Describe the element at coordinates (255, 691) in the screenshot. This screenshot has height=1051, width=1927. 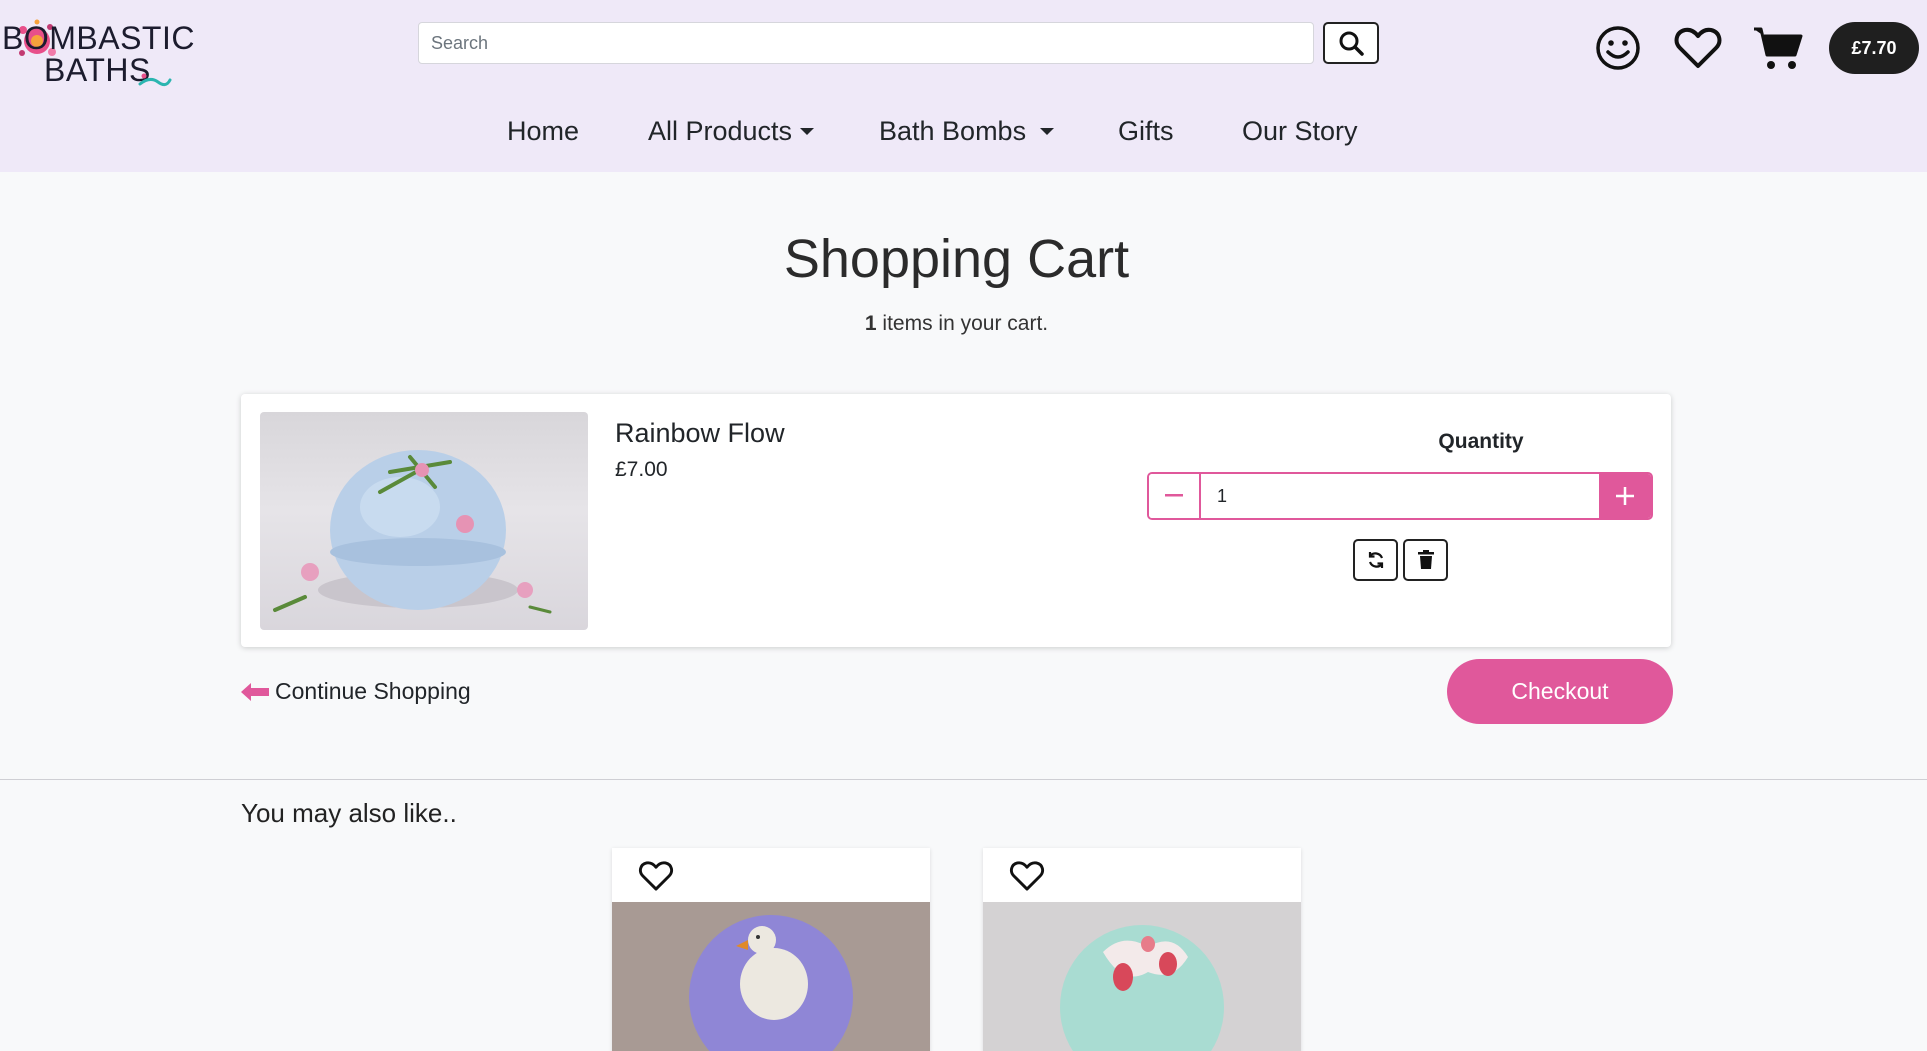
I see `arrow-left-icon` at that location.